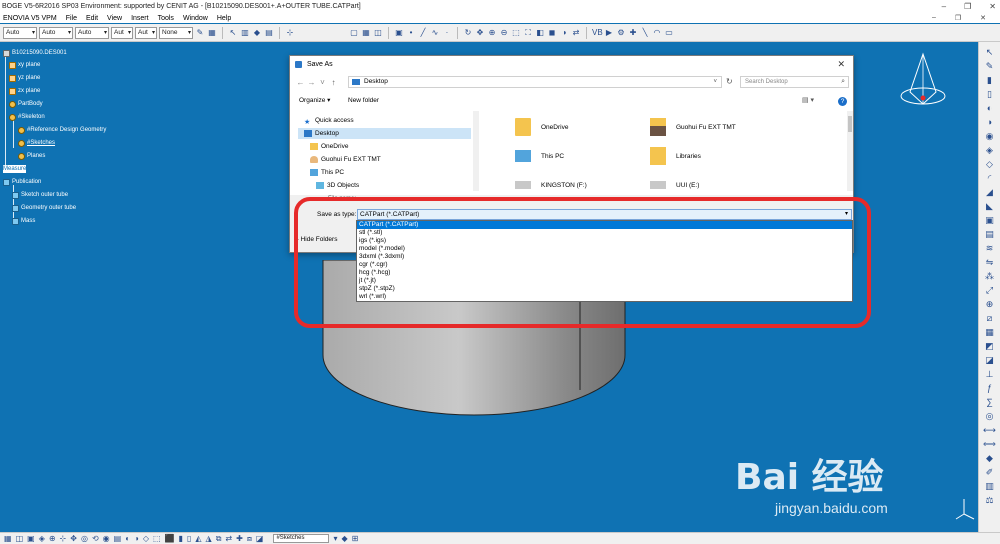  What do you see at coordinates (990, 150) in the screenshot?
I see `rib-icon: ◈` at bounding box center [990, 150].